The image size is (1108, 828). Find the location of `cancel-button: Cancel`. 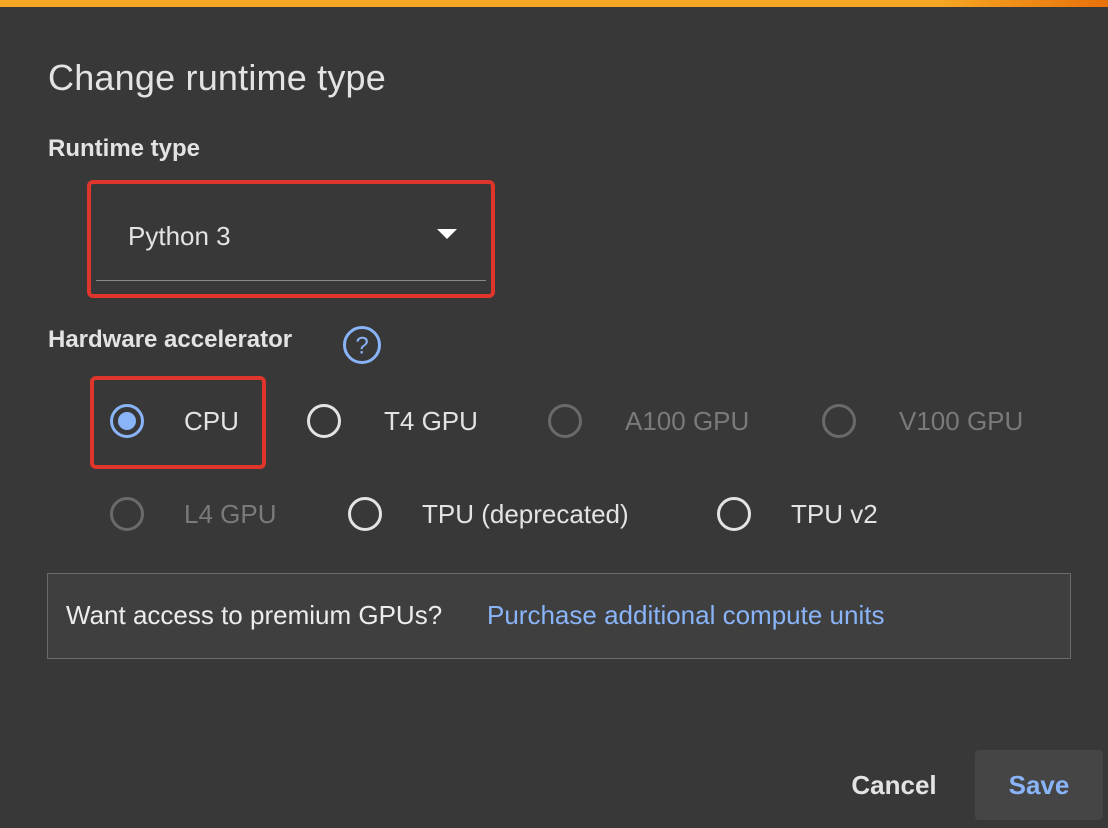

cancel-button: Cancel is located at coordinates (894, 785).